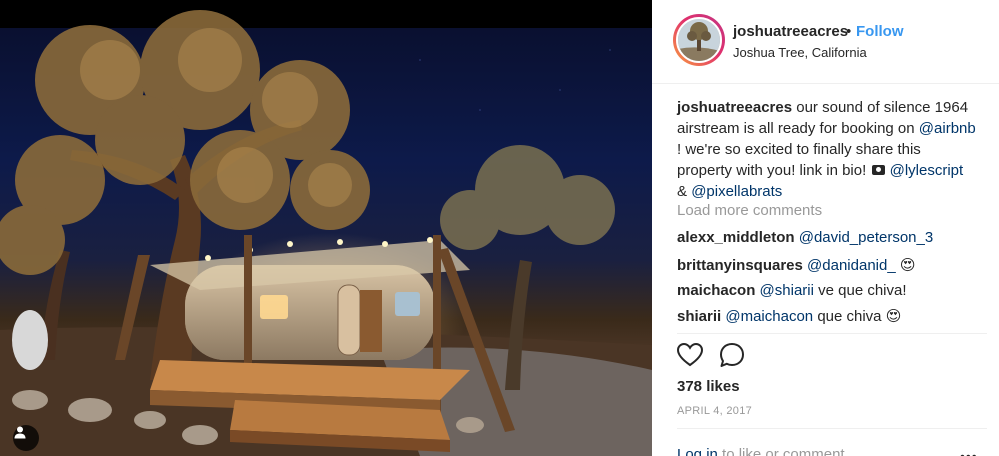 The width and height of the screenshot is (999, 456). Describe the element at coordinates (714, 411) in the screenshot. I see `post-date: APRIL 4, 2017` at that location.